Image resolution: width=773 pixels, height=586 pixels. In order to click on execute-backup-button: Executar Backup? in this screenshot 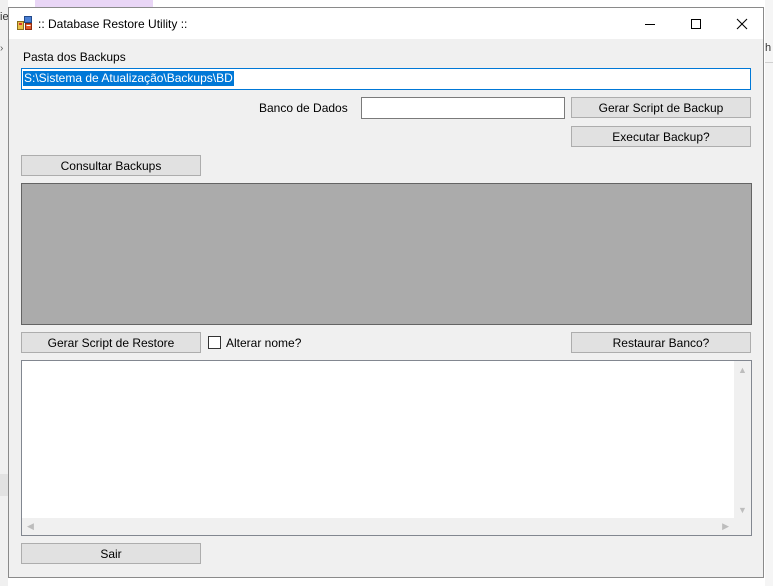, I will do `click(661, 136)`.